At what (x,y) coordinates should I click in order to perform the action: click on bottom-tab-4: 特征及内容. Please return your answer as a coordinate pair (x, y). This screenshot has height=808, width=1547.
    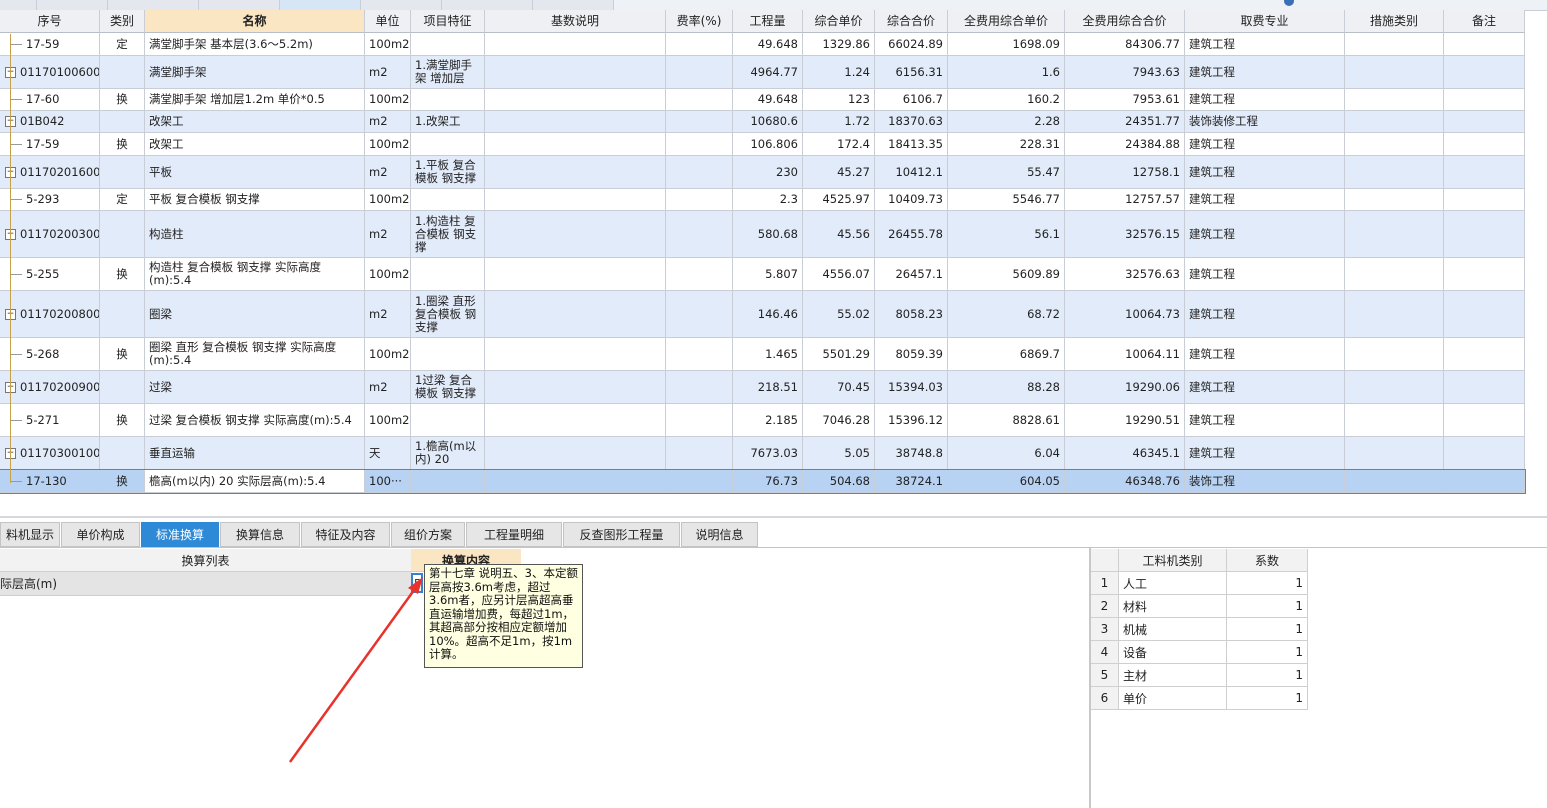
    Looking at the image, I should click on (345, 534).